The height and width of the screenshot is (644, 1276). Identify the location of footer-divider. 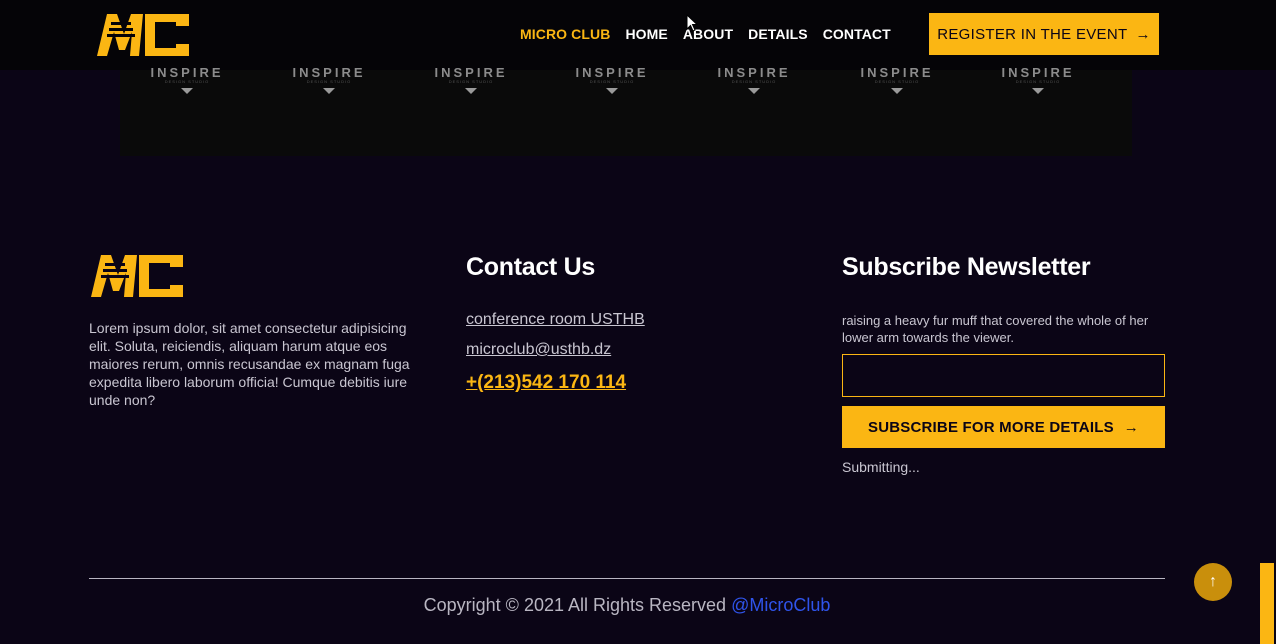
(627, 578).